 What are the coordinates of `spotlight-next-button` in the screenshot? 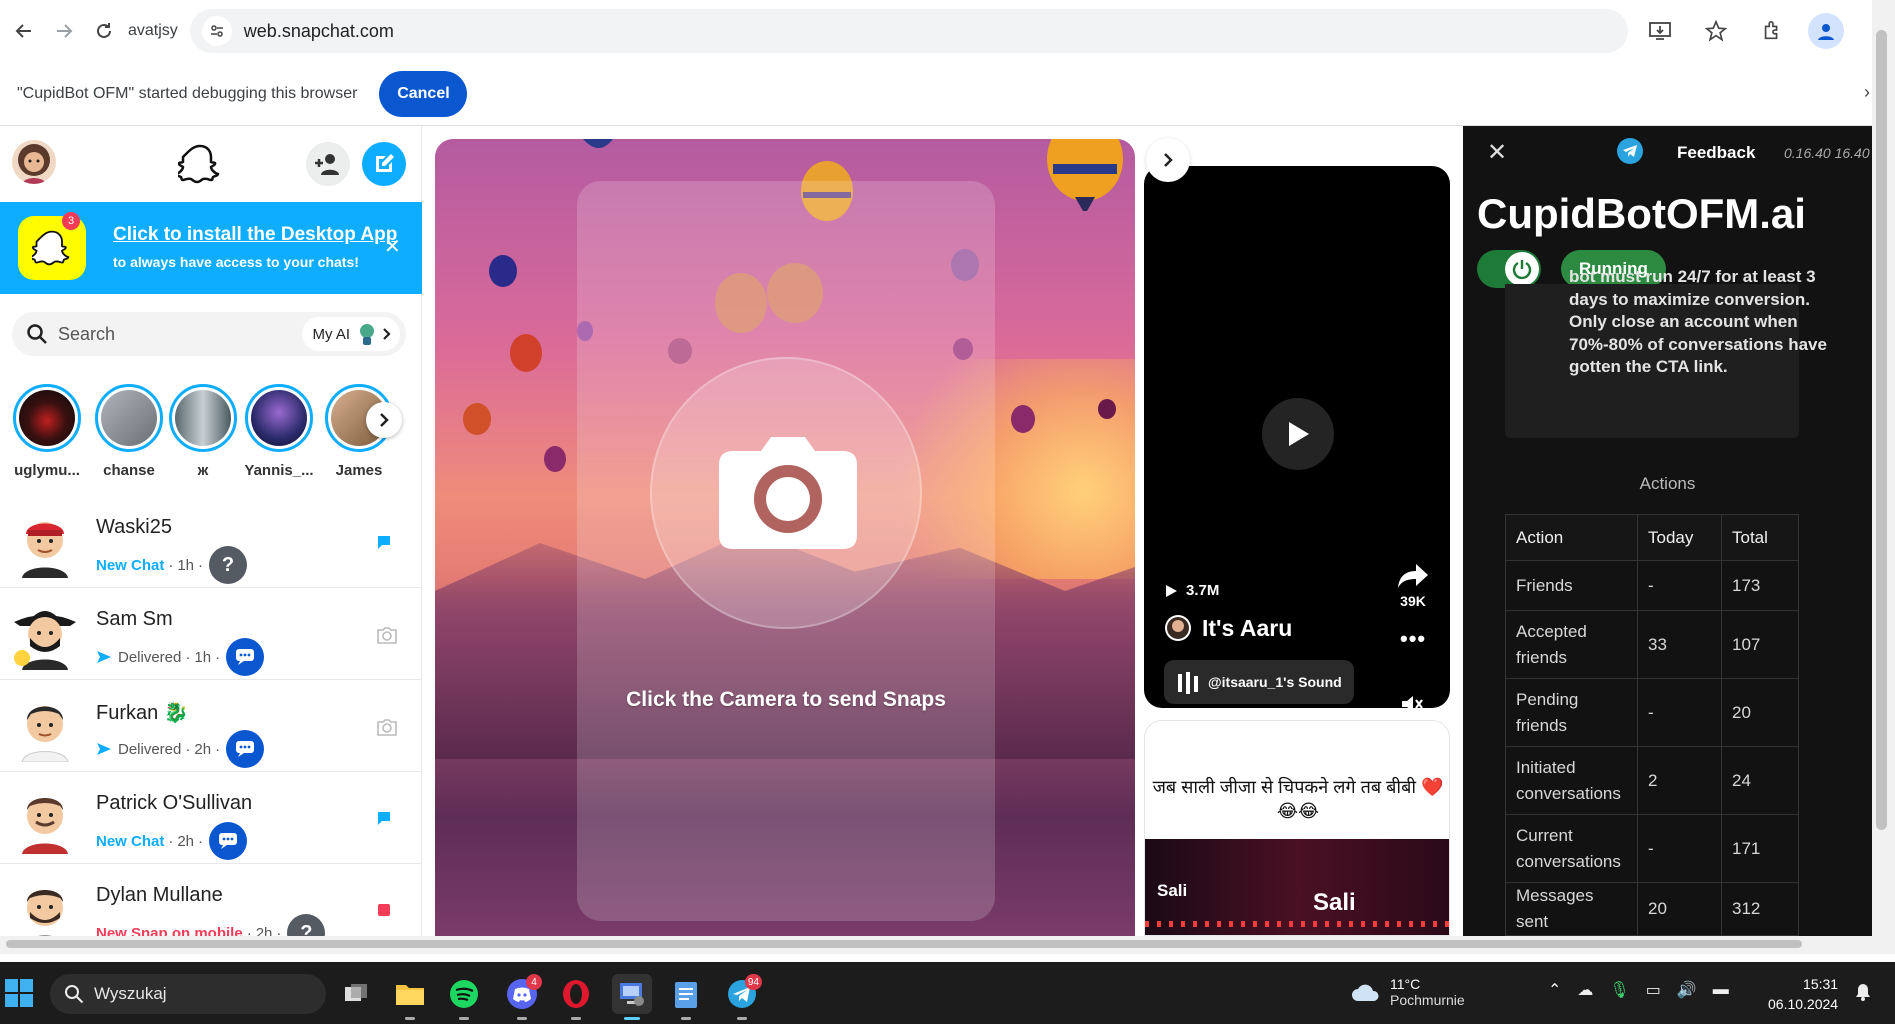 It's located at (1168, 160).